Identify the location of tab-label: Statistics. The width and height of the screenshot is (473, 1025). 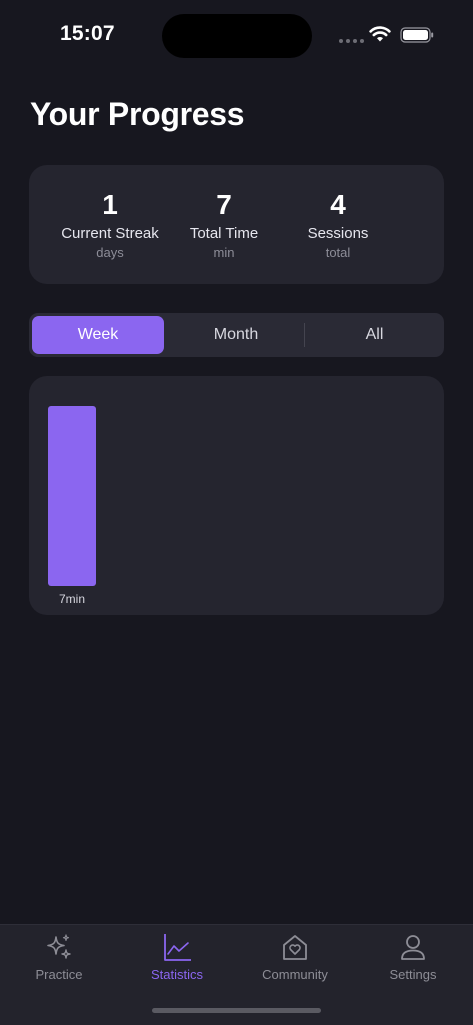
(176, 974).